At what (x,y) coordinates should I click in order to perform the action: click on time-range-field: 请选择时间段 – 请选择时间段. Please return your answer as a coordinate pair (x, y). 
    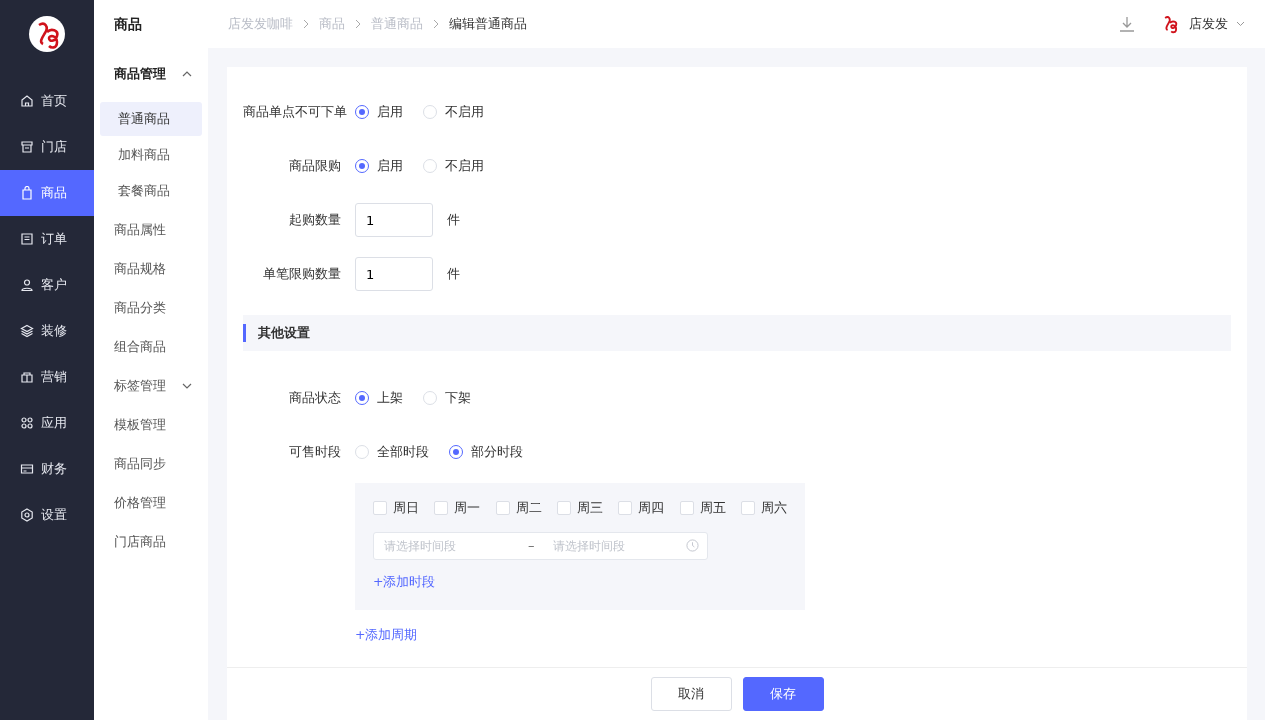
    Looking at the image, I should click on (540, 545).